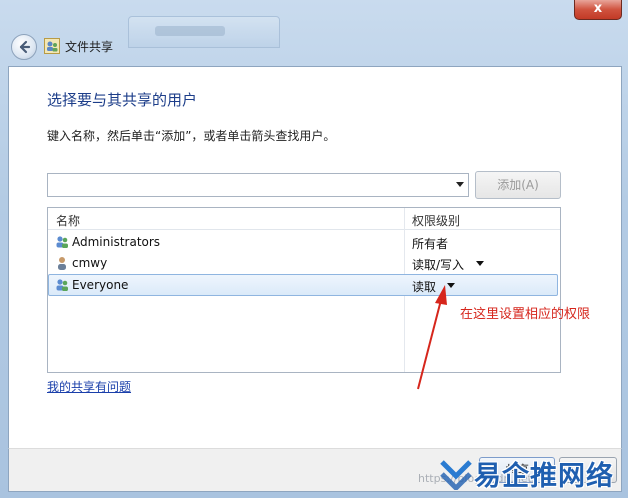 The height and width of the screenshot is (498, 628). I want to click on annotation-arrow-icon, so click(432, 337).